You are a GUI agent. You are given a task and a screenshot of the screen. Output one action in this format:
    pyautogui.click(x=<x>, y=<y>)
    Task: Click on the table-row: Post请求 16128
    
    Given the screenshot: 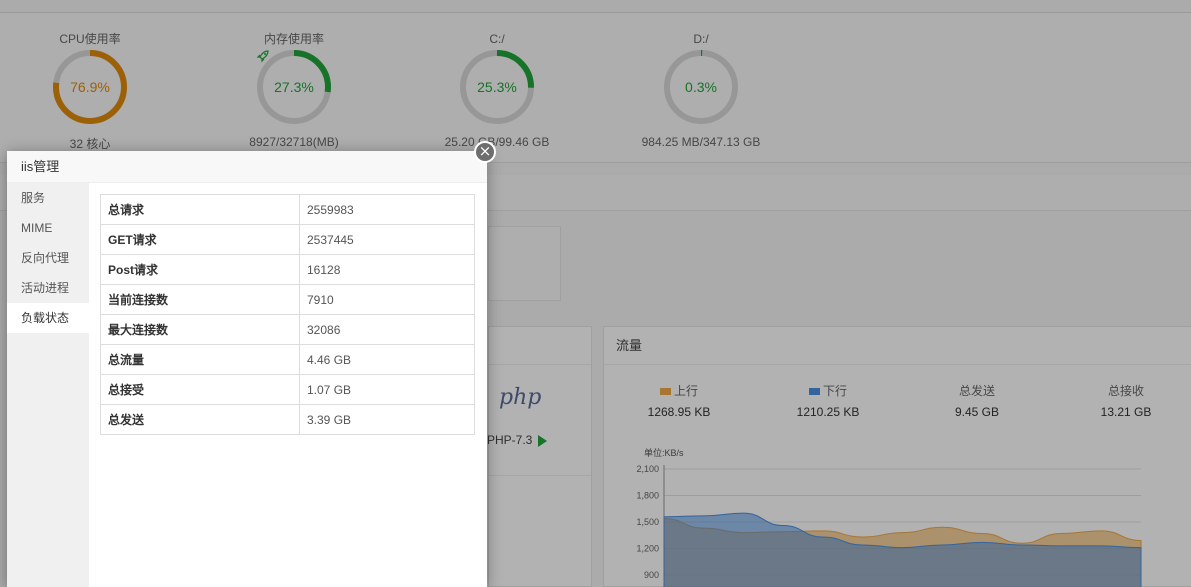 What is the action you would take?
    pyautogui.click(x=287, y=269)
    